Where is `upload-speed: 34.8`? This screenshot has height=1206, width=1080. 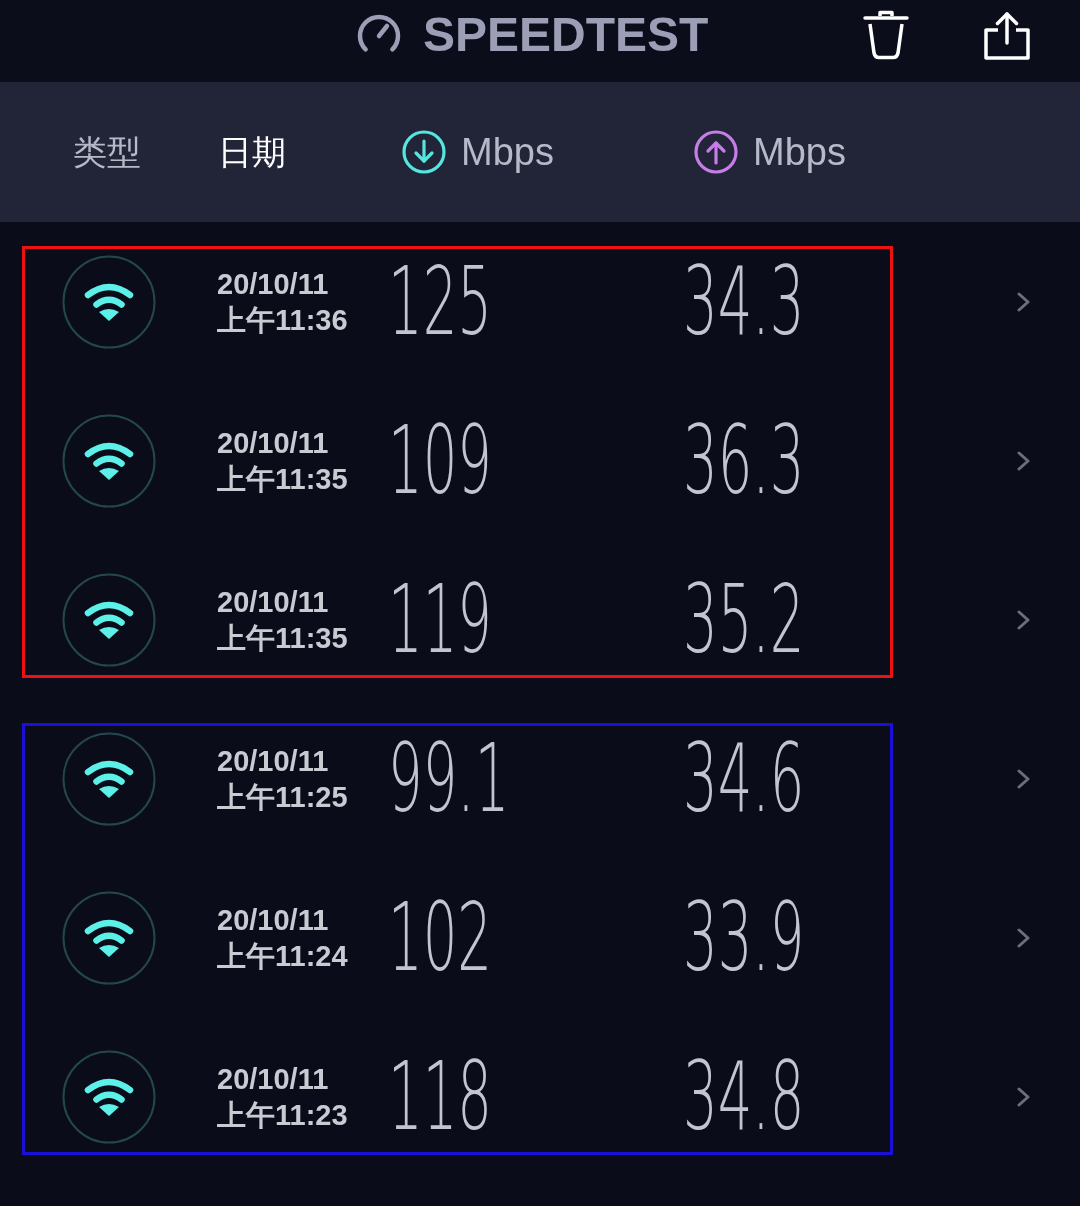
upload-speed: 34.8 is located at coordinates (744, 1096).